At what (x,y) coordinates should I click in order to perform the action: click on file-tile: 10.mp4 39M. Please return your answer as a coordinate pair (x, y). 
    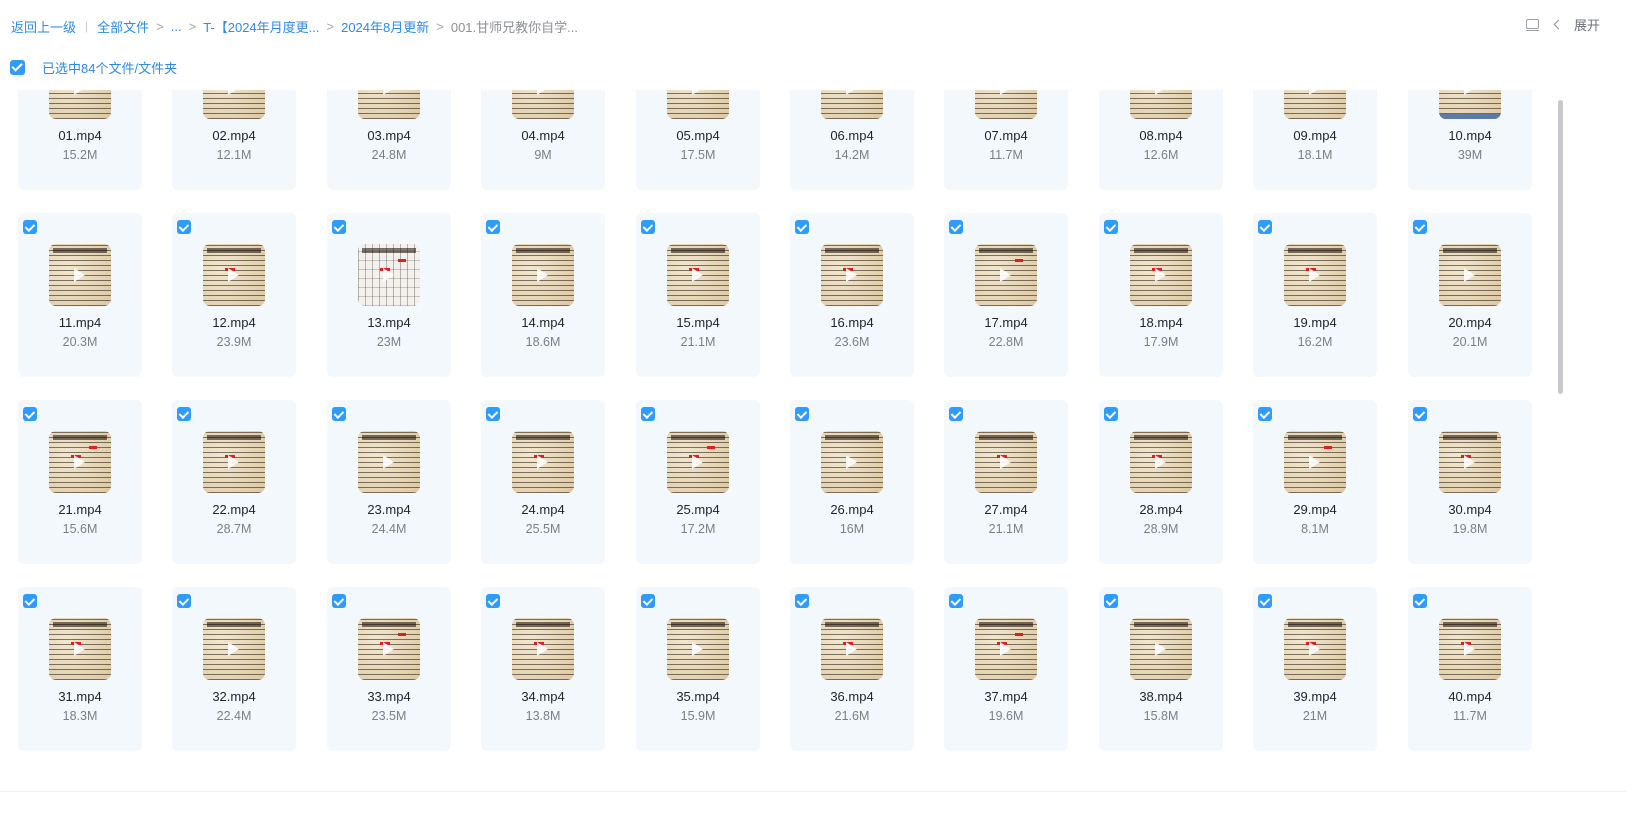
    Looking at the image, I should click on (1470, 140).